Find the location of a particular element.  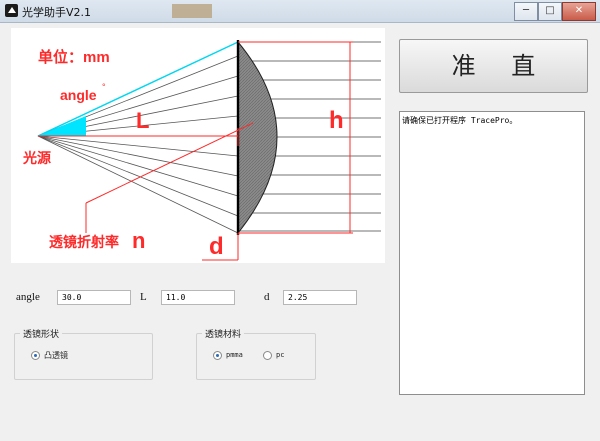

collimate-button: 准 直 is located at coordinates (493, 66).